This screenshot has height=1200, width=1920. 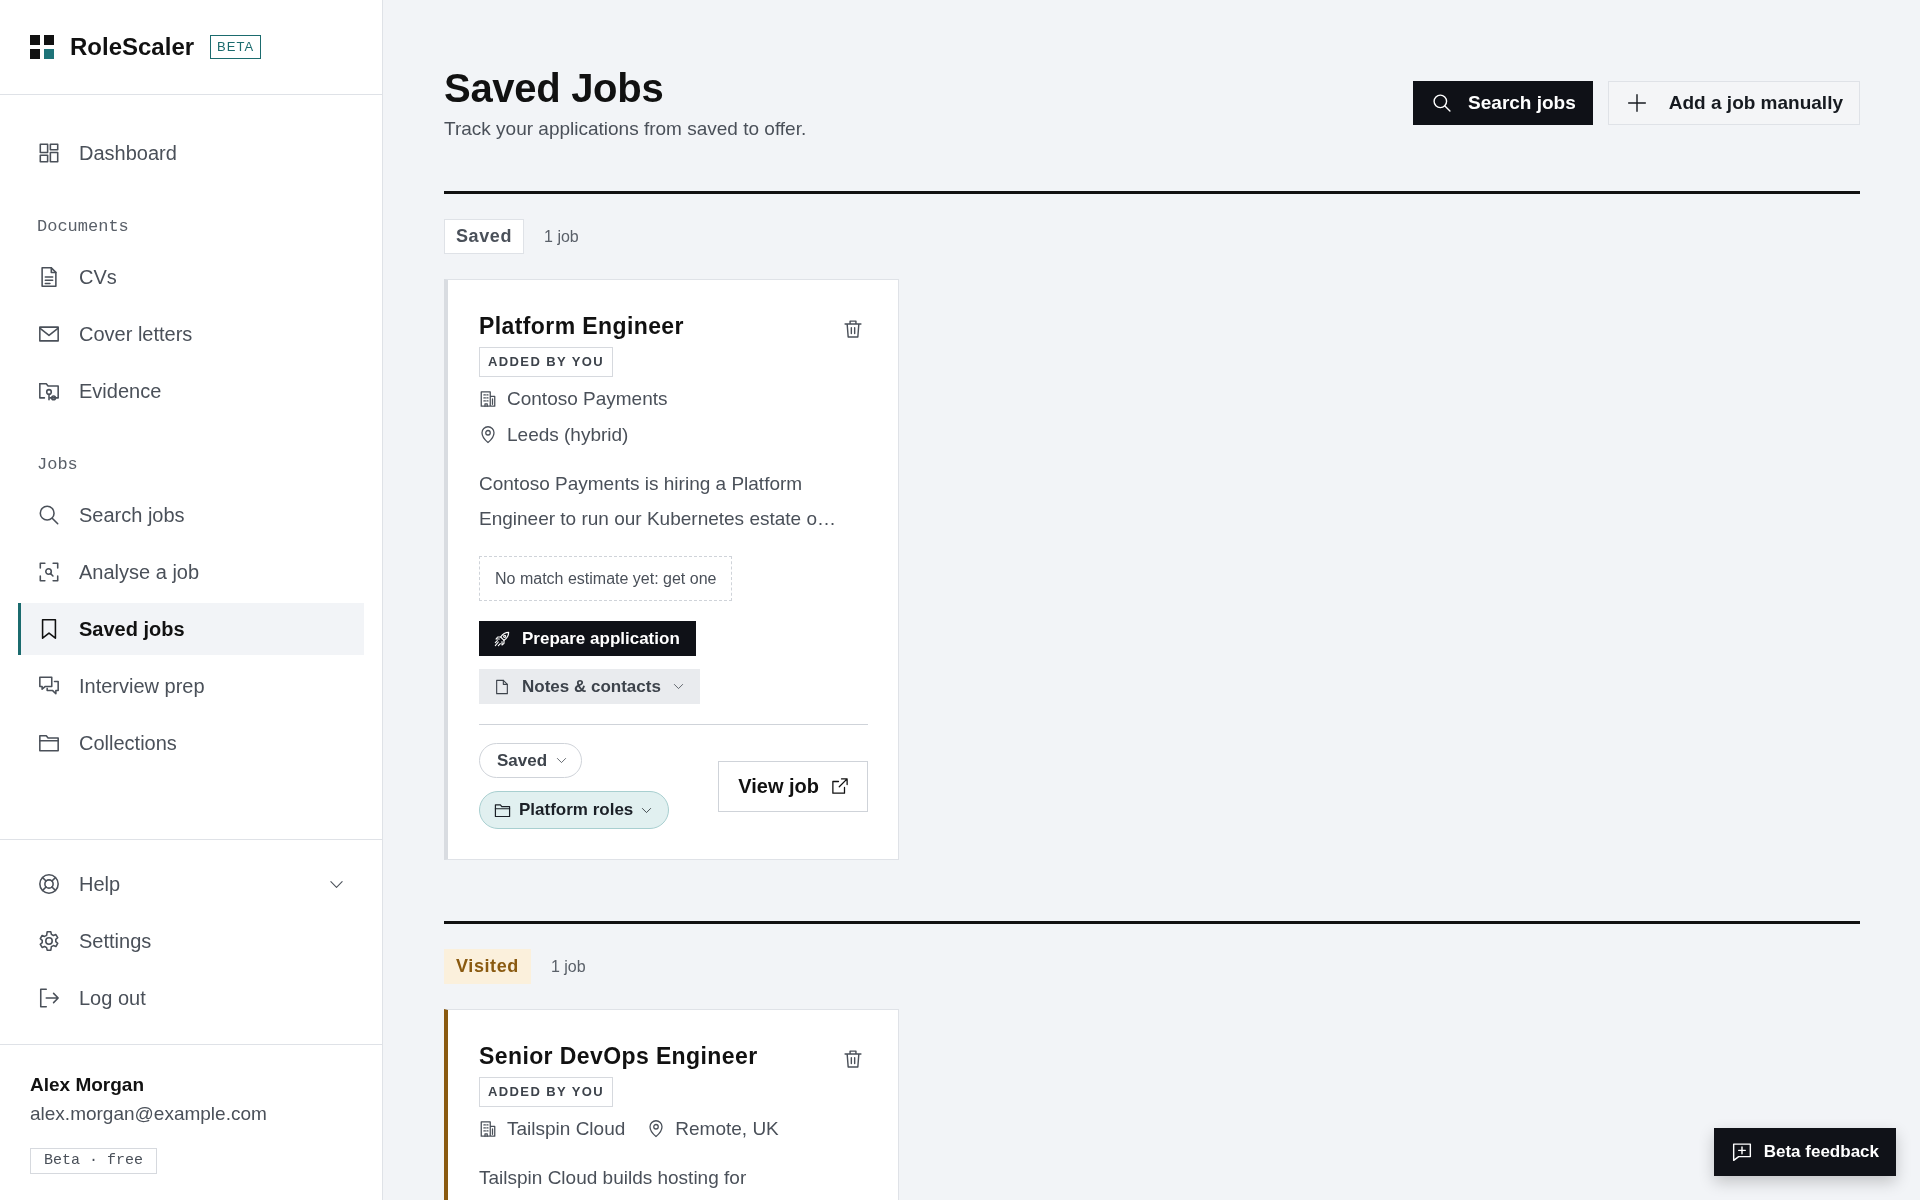 What do you see at coordinates (625, 129) in the screenshot?
I see `page-subtitle: Track your applications from saved to offer.` at bounding box center [625, 129].